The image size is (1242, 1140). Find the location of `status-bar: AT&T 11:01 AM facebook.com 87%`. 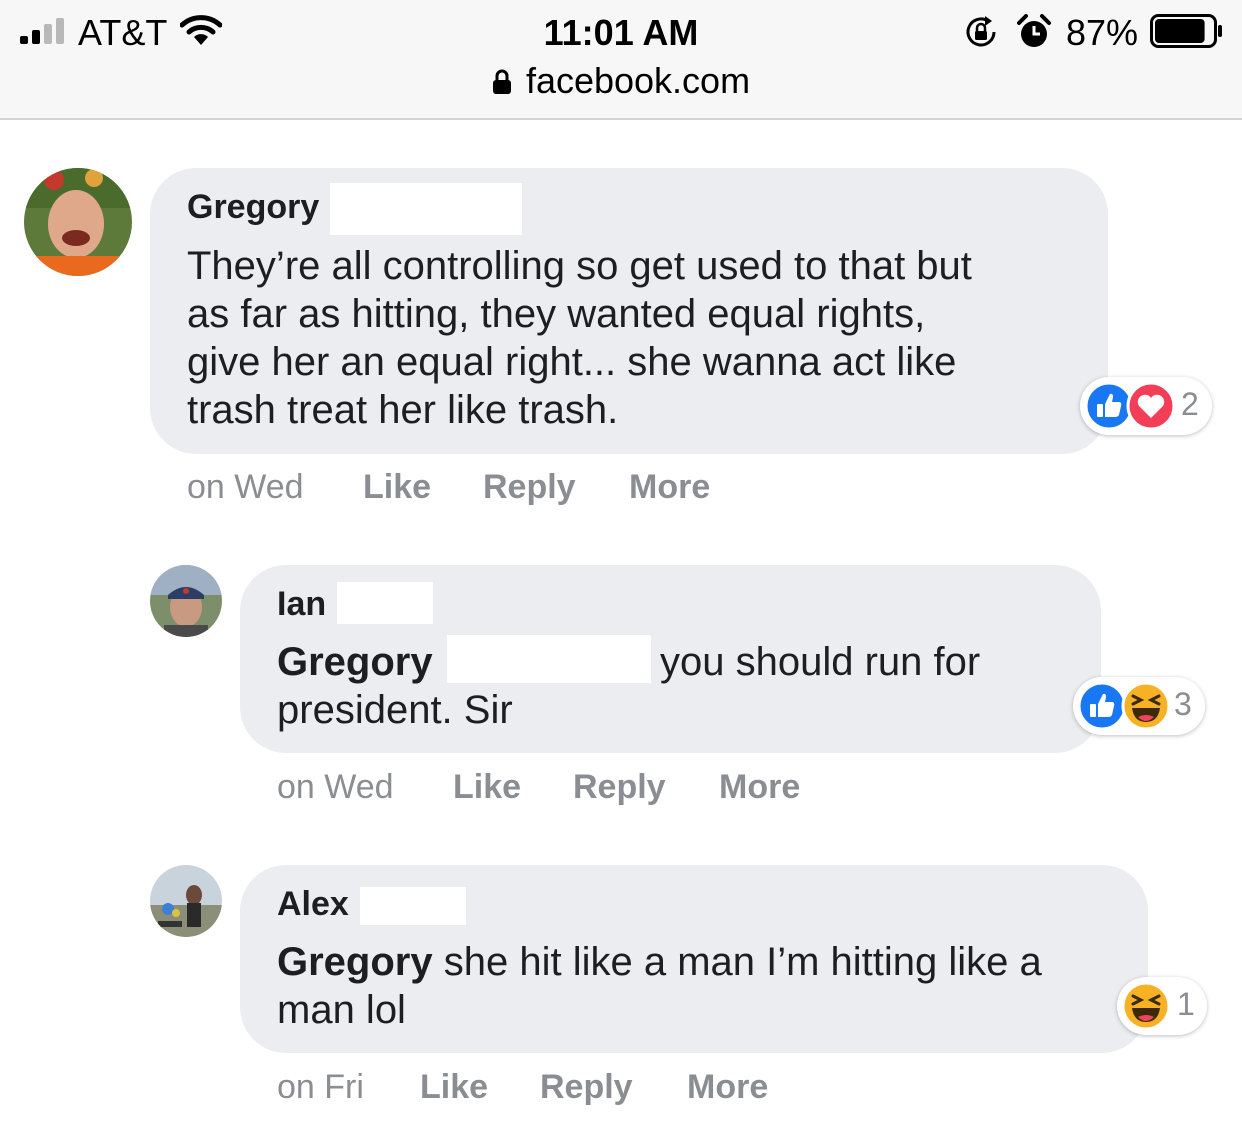

status-bar: AT&T 11:01 AM facebook.com 87% is located at coordinates (621, 60).